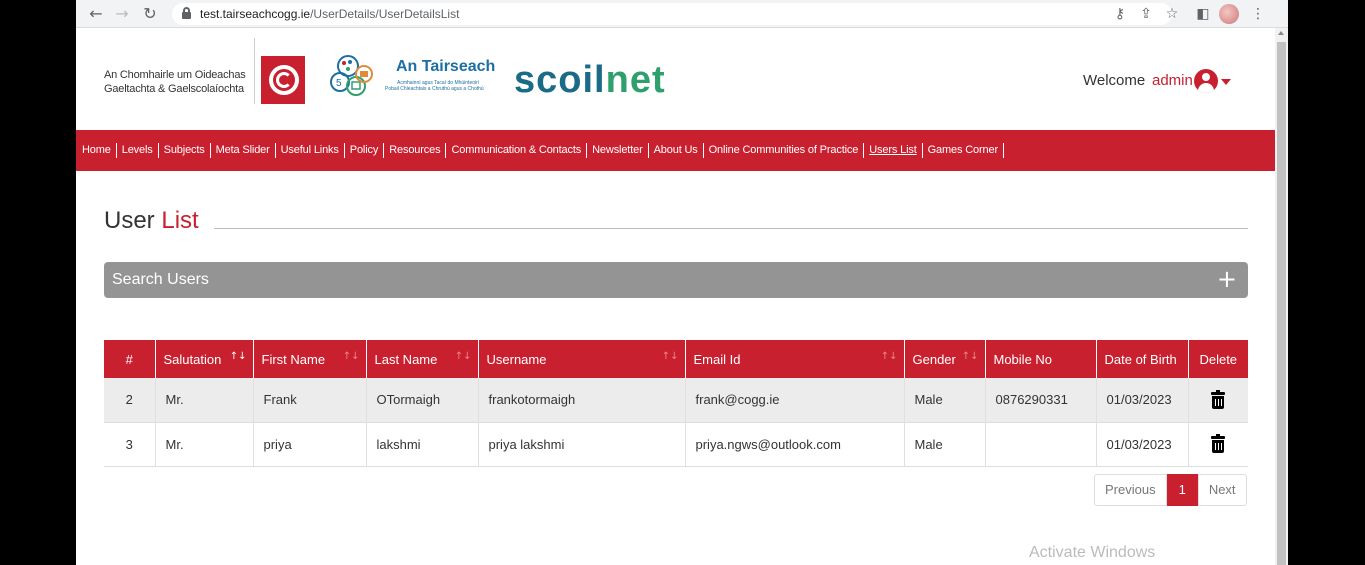  Describe the element at coordinates (99, 150) in the screenshot. I see `nav-item-home: Home` at that location.